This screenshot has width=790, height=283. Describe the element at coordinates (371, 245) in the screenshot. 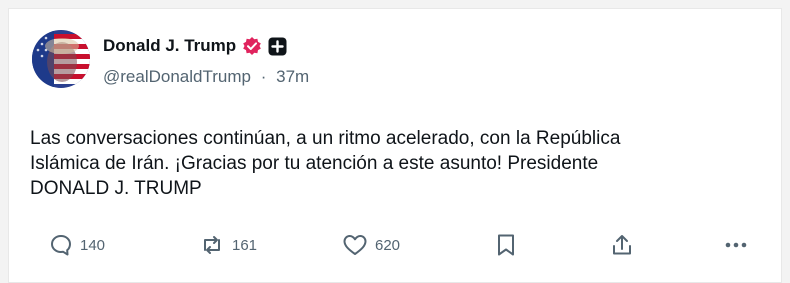

I see `like-button: 620` at that location.